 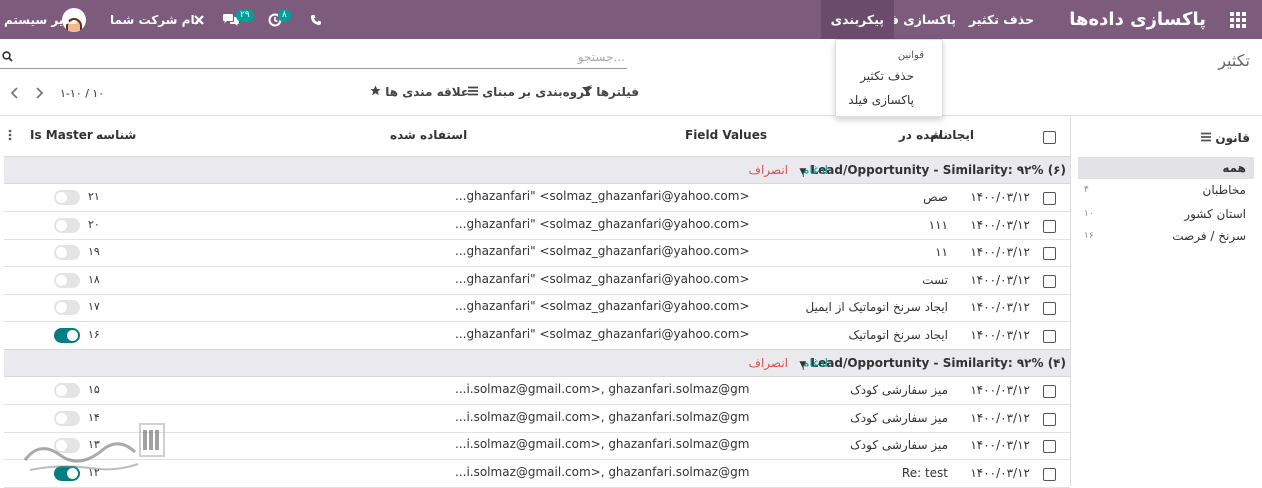 I want to click on optional-columns-icon, so click(x=10, y=136).